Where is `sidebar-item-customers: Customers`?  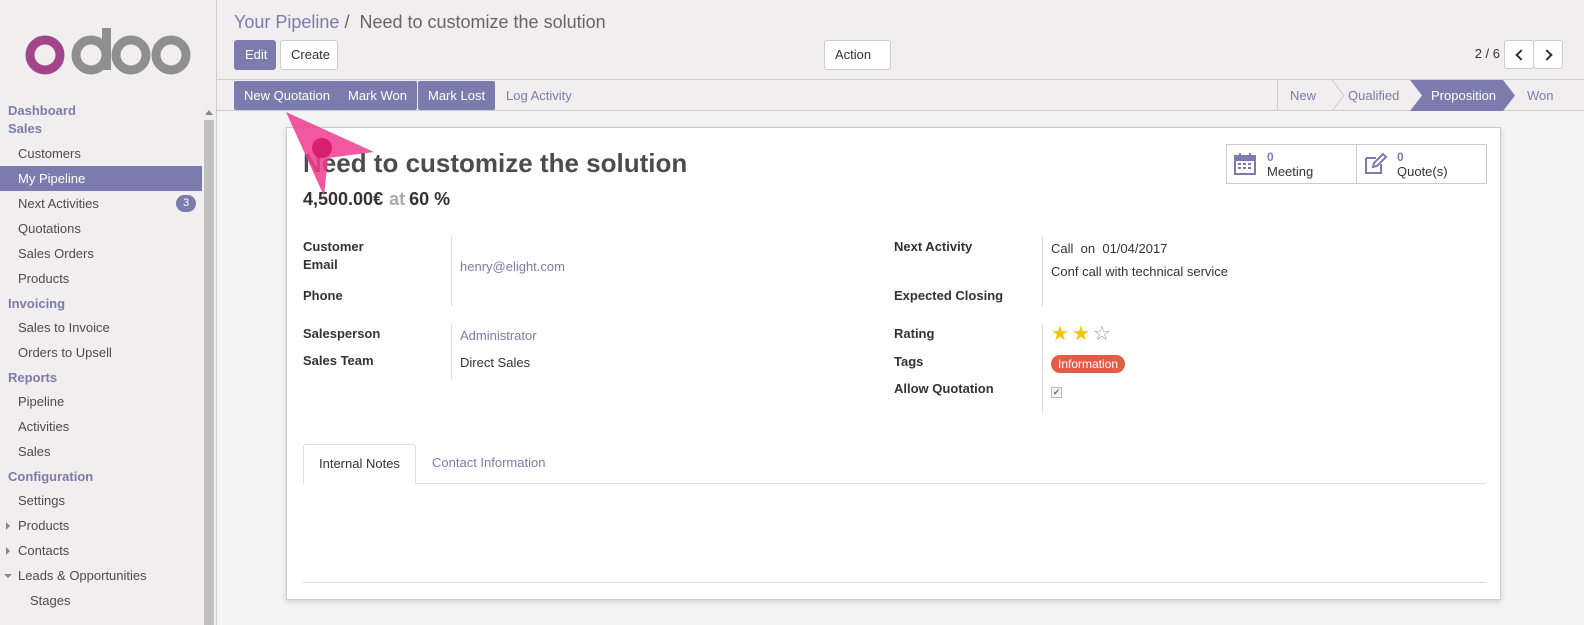 sidebar-item-customers: Customers is located at coordinates (101, 153).